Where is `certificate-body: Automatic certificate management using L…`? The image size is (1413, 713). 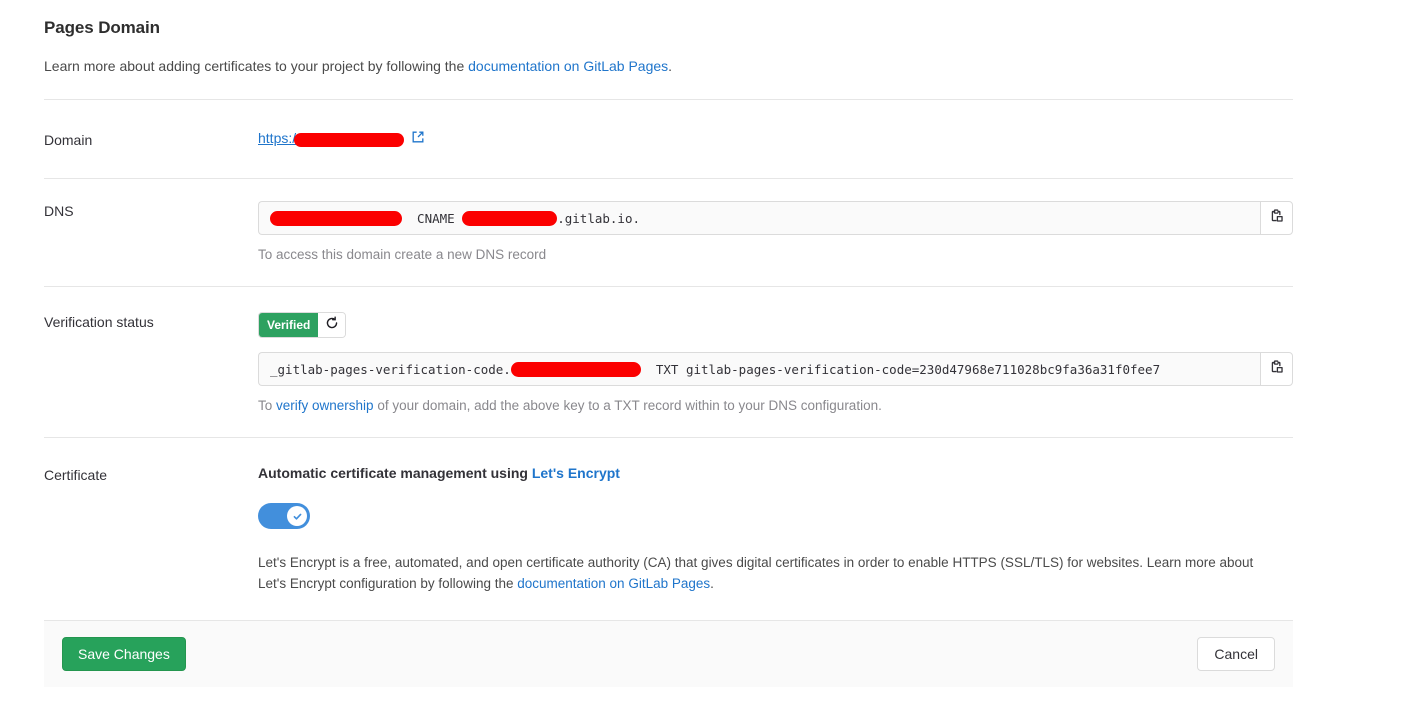 certificate-body: Automatic certificate management using L… is located at coordinates (775, 529).